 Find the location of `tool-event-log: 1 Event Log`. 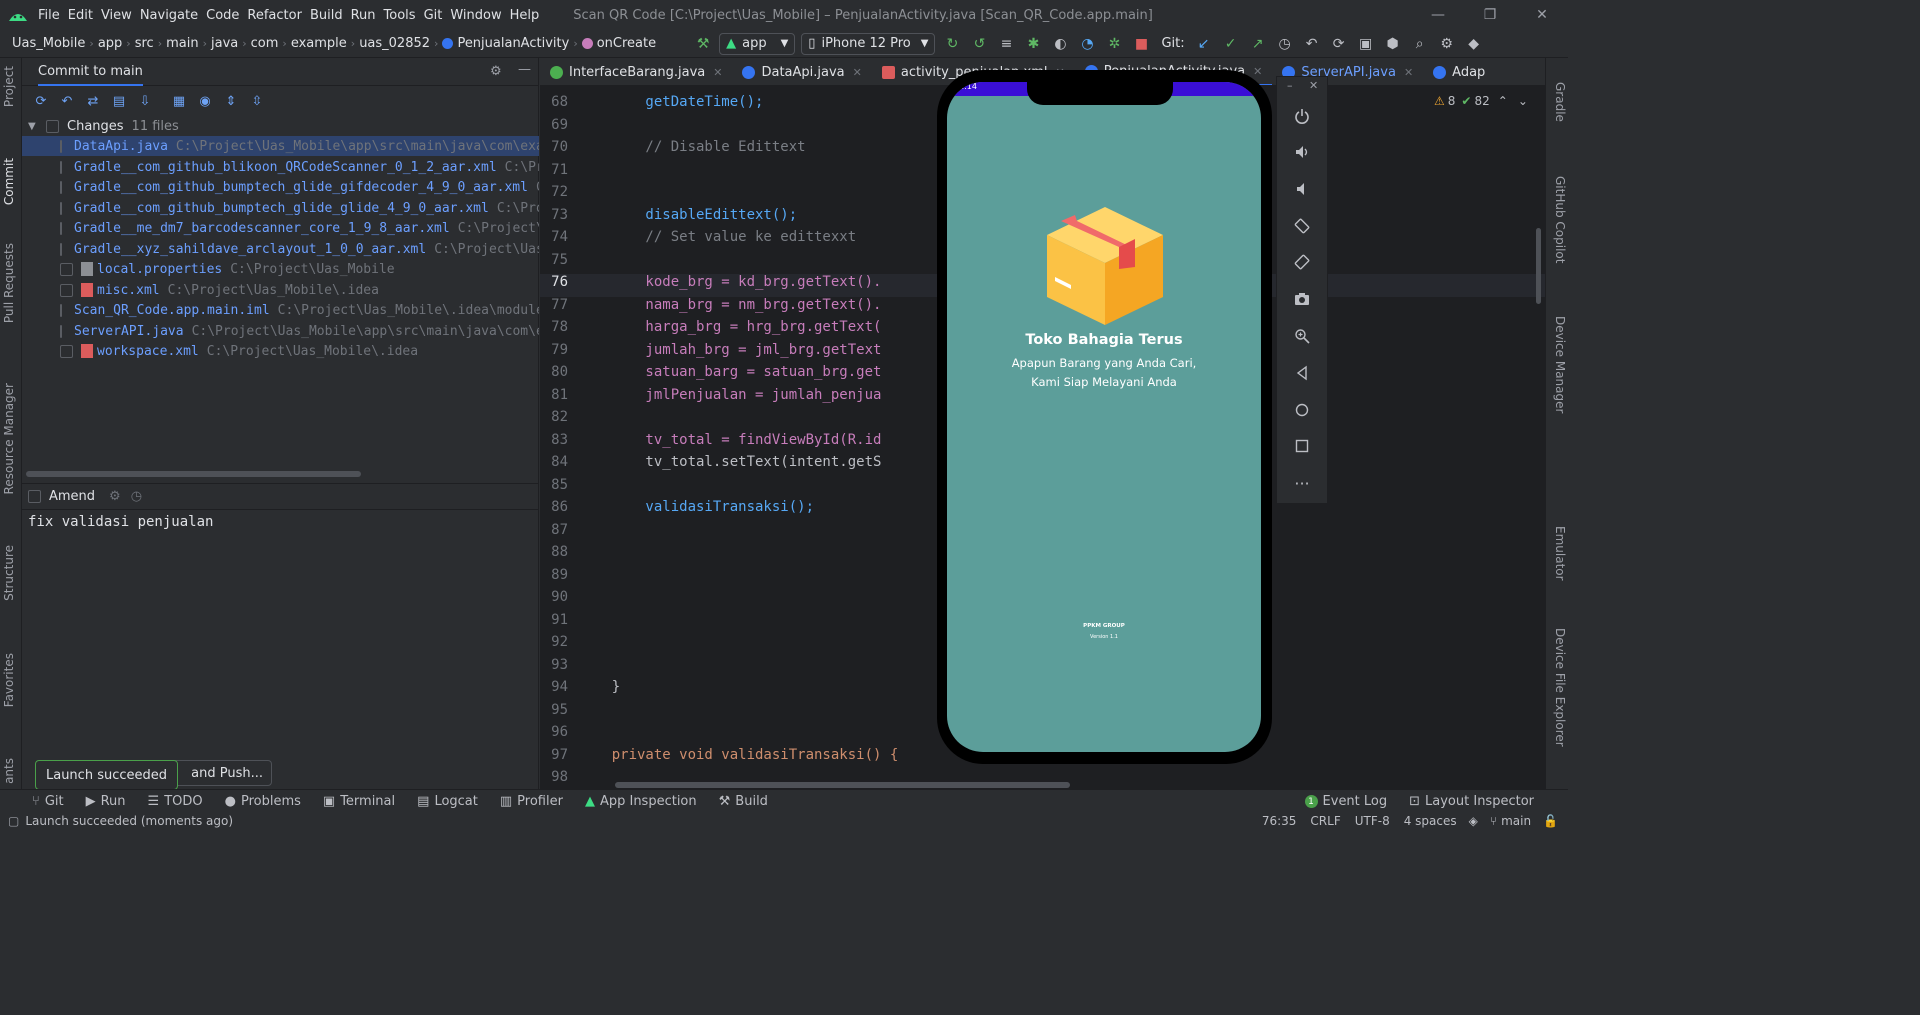

tool-event-log: 1 Event Log is located at coordinates (1345, 801).